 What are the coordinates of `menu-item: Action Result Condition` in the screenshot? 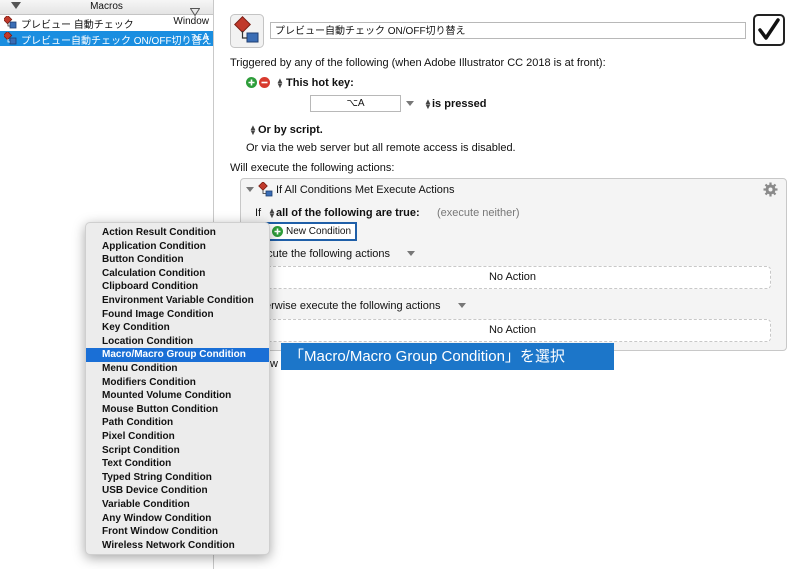 It's located at (177, 233).